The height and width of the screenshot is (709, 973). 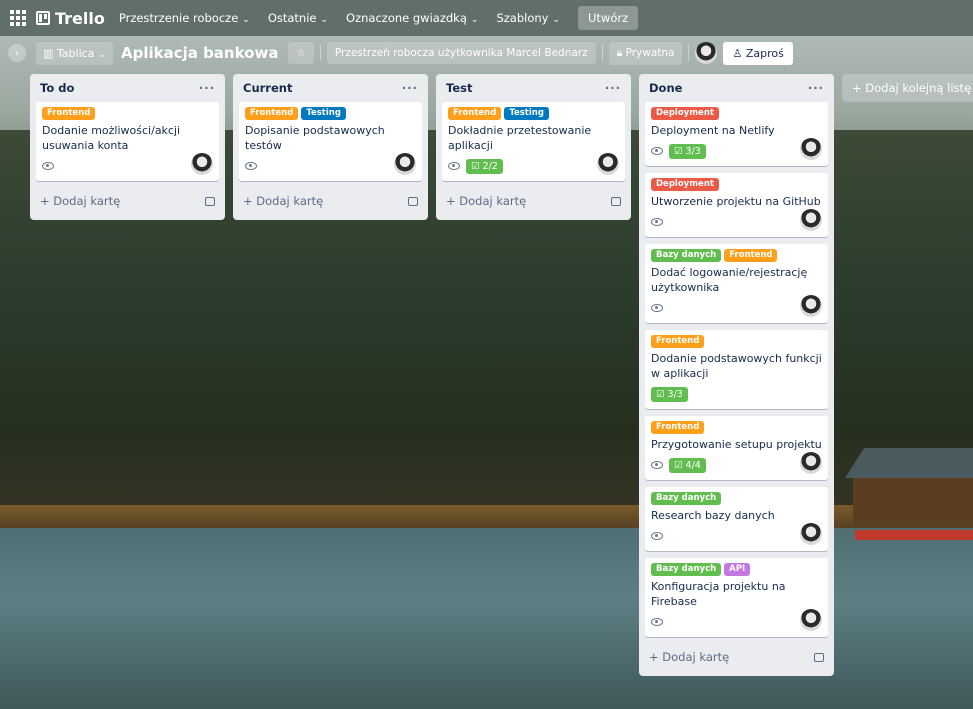 I want to click on board-view-switcher: ▥ Tablica ⌄, so click(x=74, y=53).